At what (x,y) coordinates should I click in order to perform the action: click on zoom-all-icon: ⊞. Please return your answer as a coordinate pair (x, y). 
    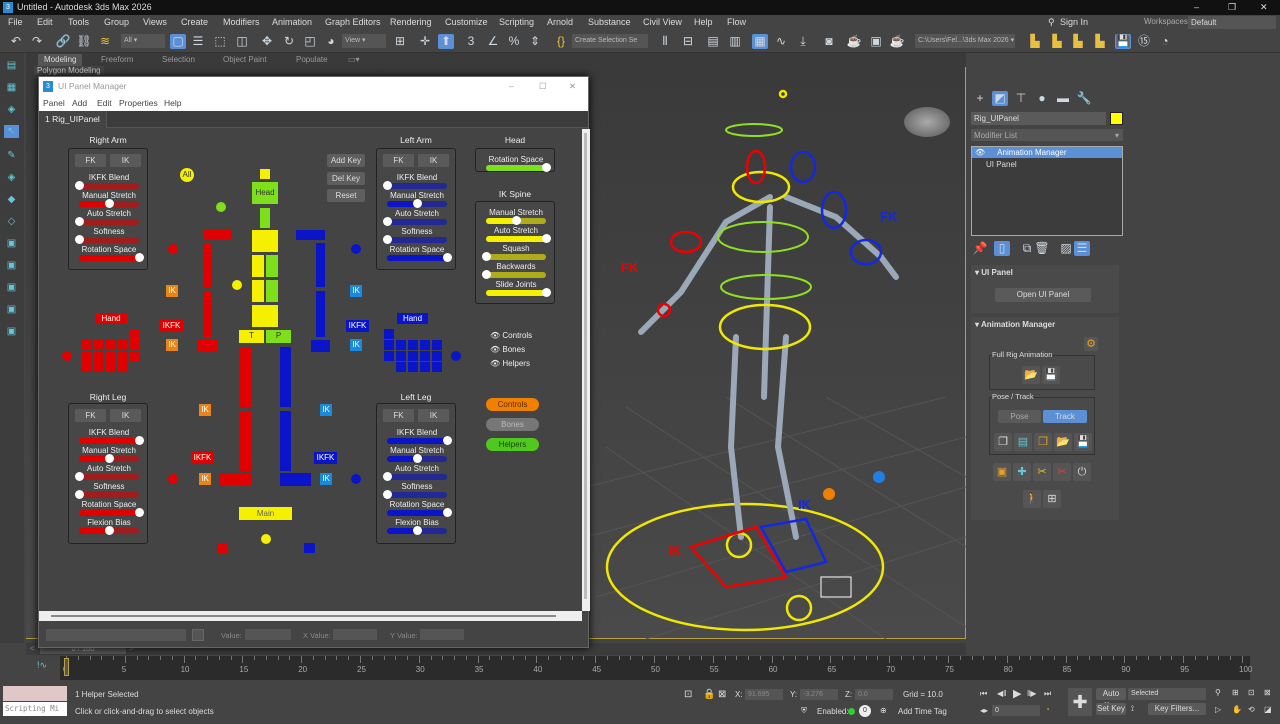
    Looking at the image, I should click on (1235, 692).